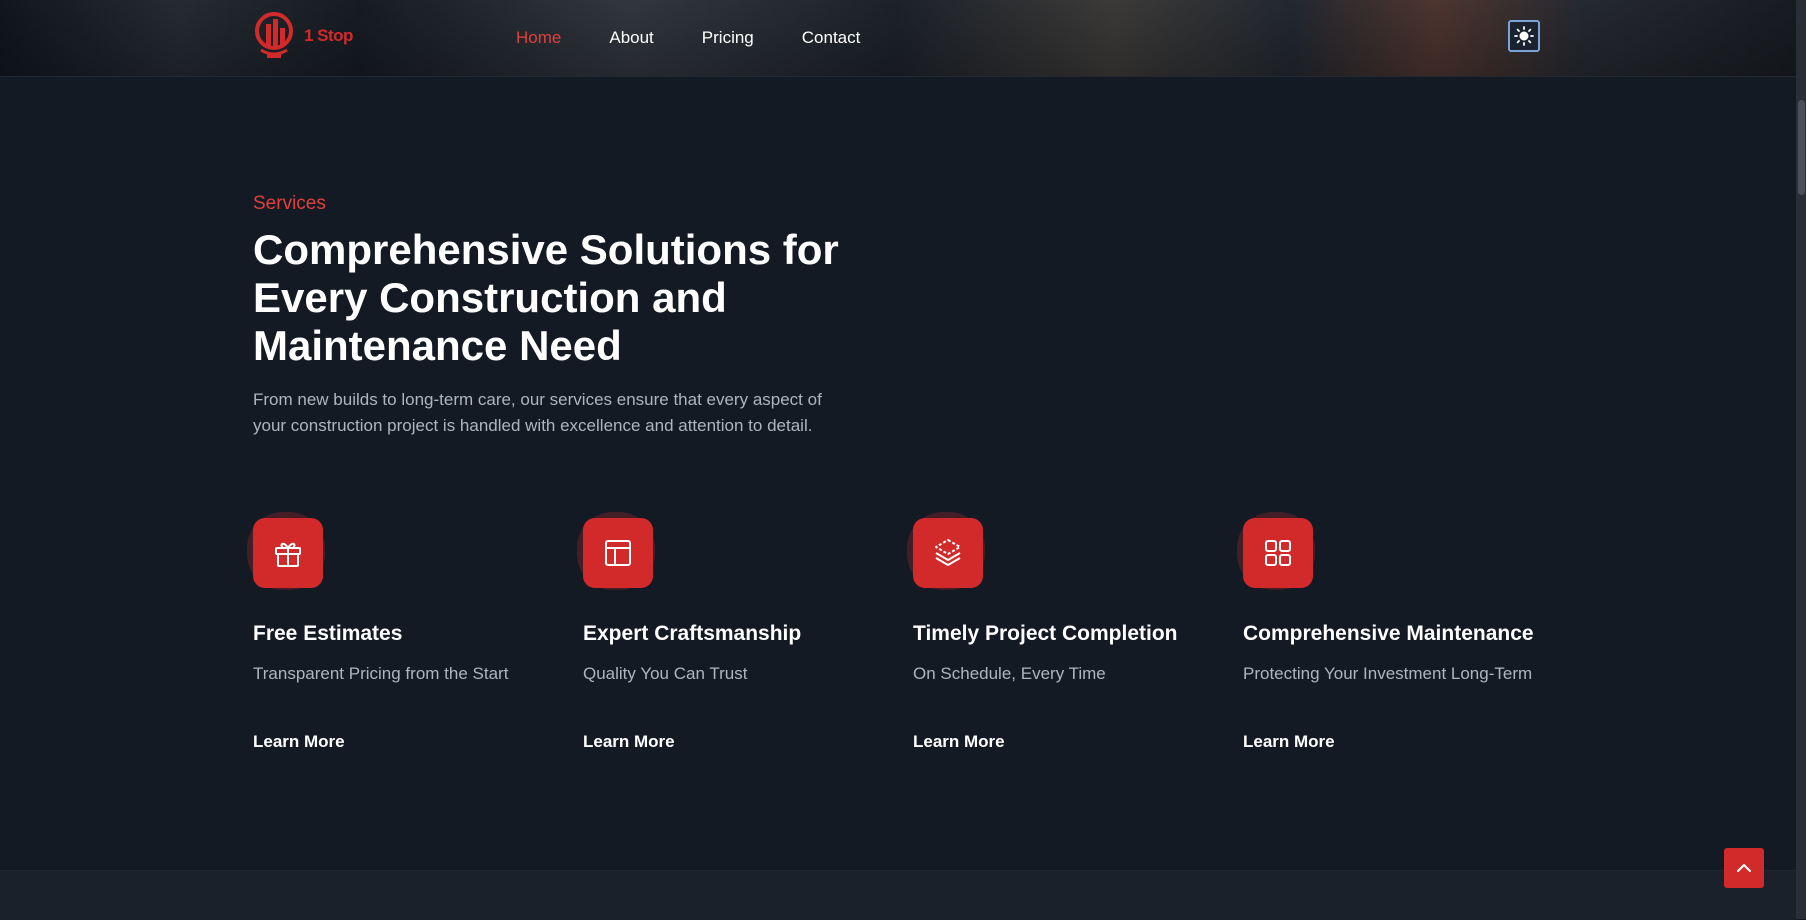 Image resolution: width=1806 pixels, height=920 pixels. I want to click on logo-text: 1 Stop, so click(328, 35).